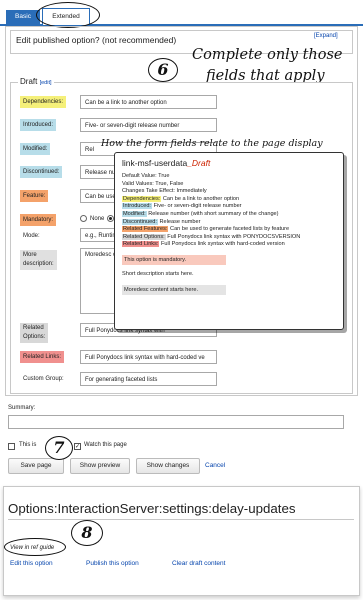 This screenshot has height=600, width=363. What do you see at coordinates (137, 206) in the screenshot?
I see `preview-intro-label: Introduced:` at bounding box center [137, 206].